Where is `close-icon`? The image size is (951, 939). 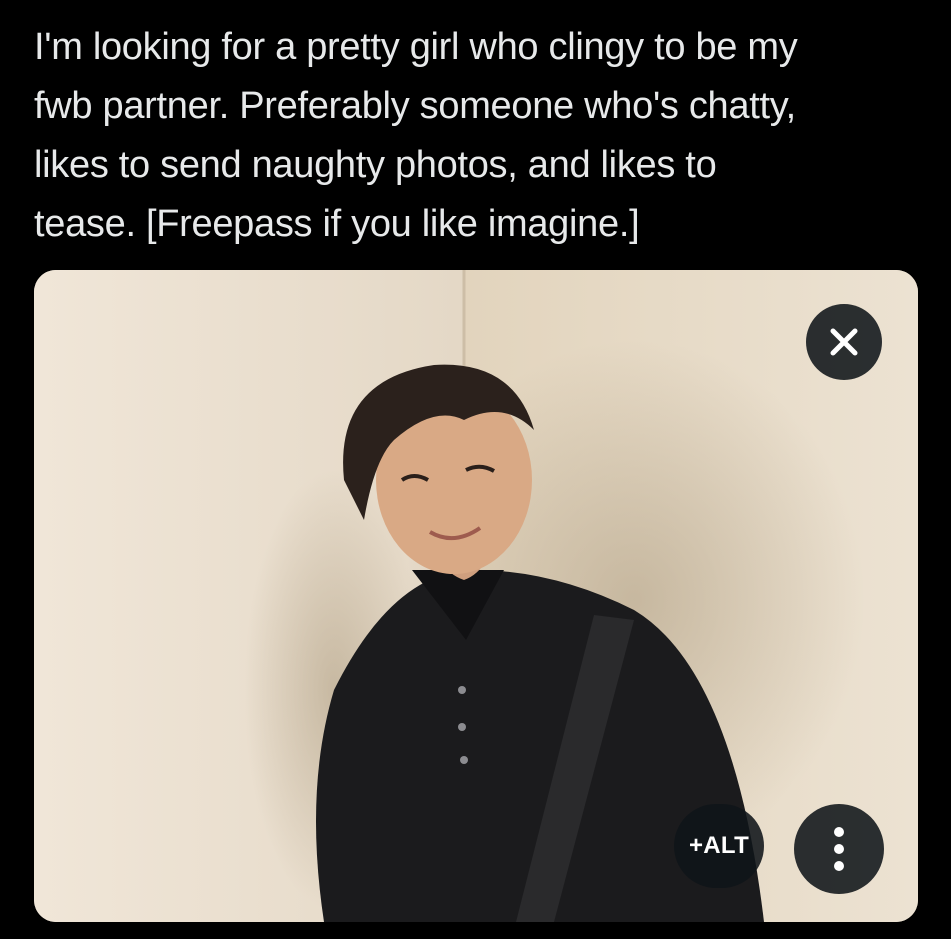 close-icon is located at coordinates (844, 342).